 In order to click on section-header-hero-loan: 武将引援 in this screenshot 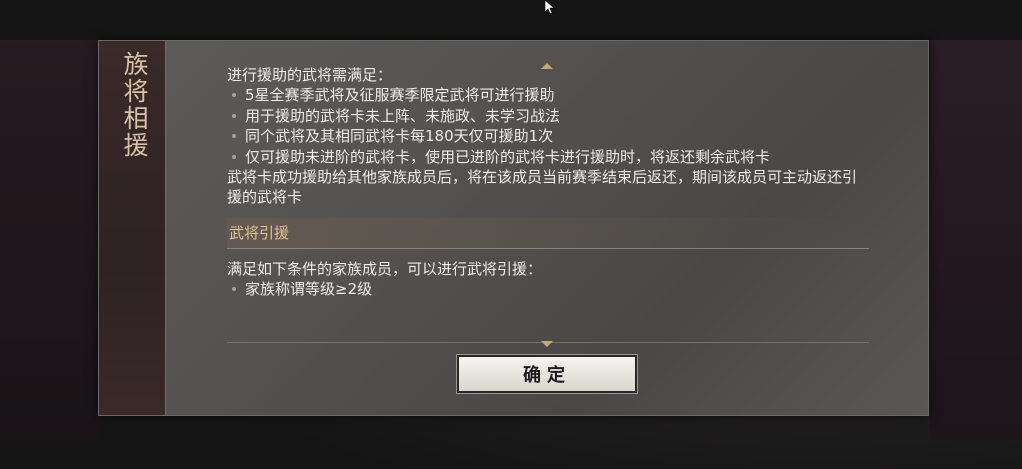, I will do `click(548, 233)`.